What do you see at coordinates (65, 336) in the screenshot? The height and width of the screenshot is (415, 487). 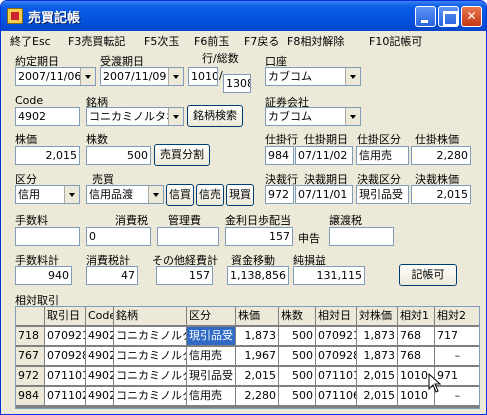 I see `trade-date-cell: 070921` at bounding box center [65, 336].